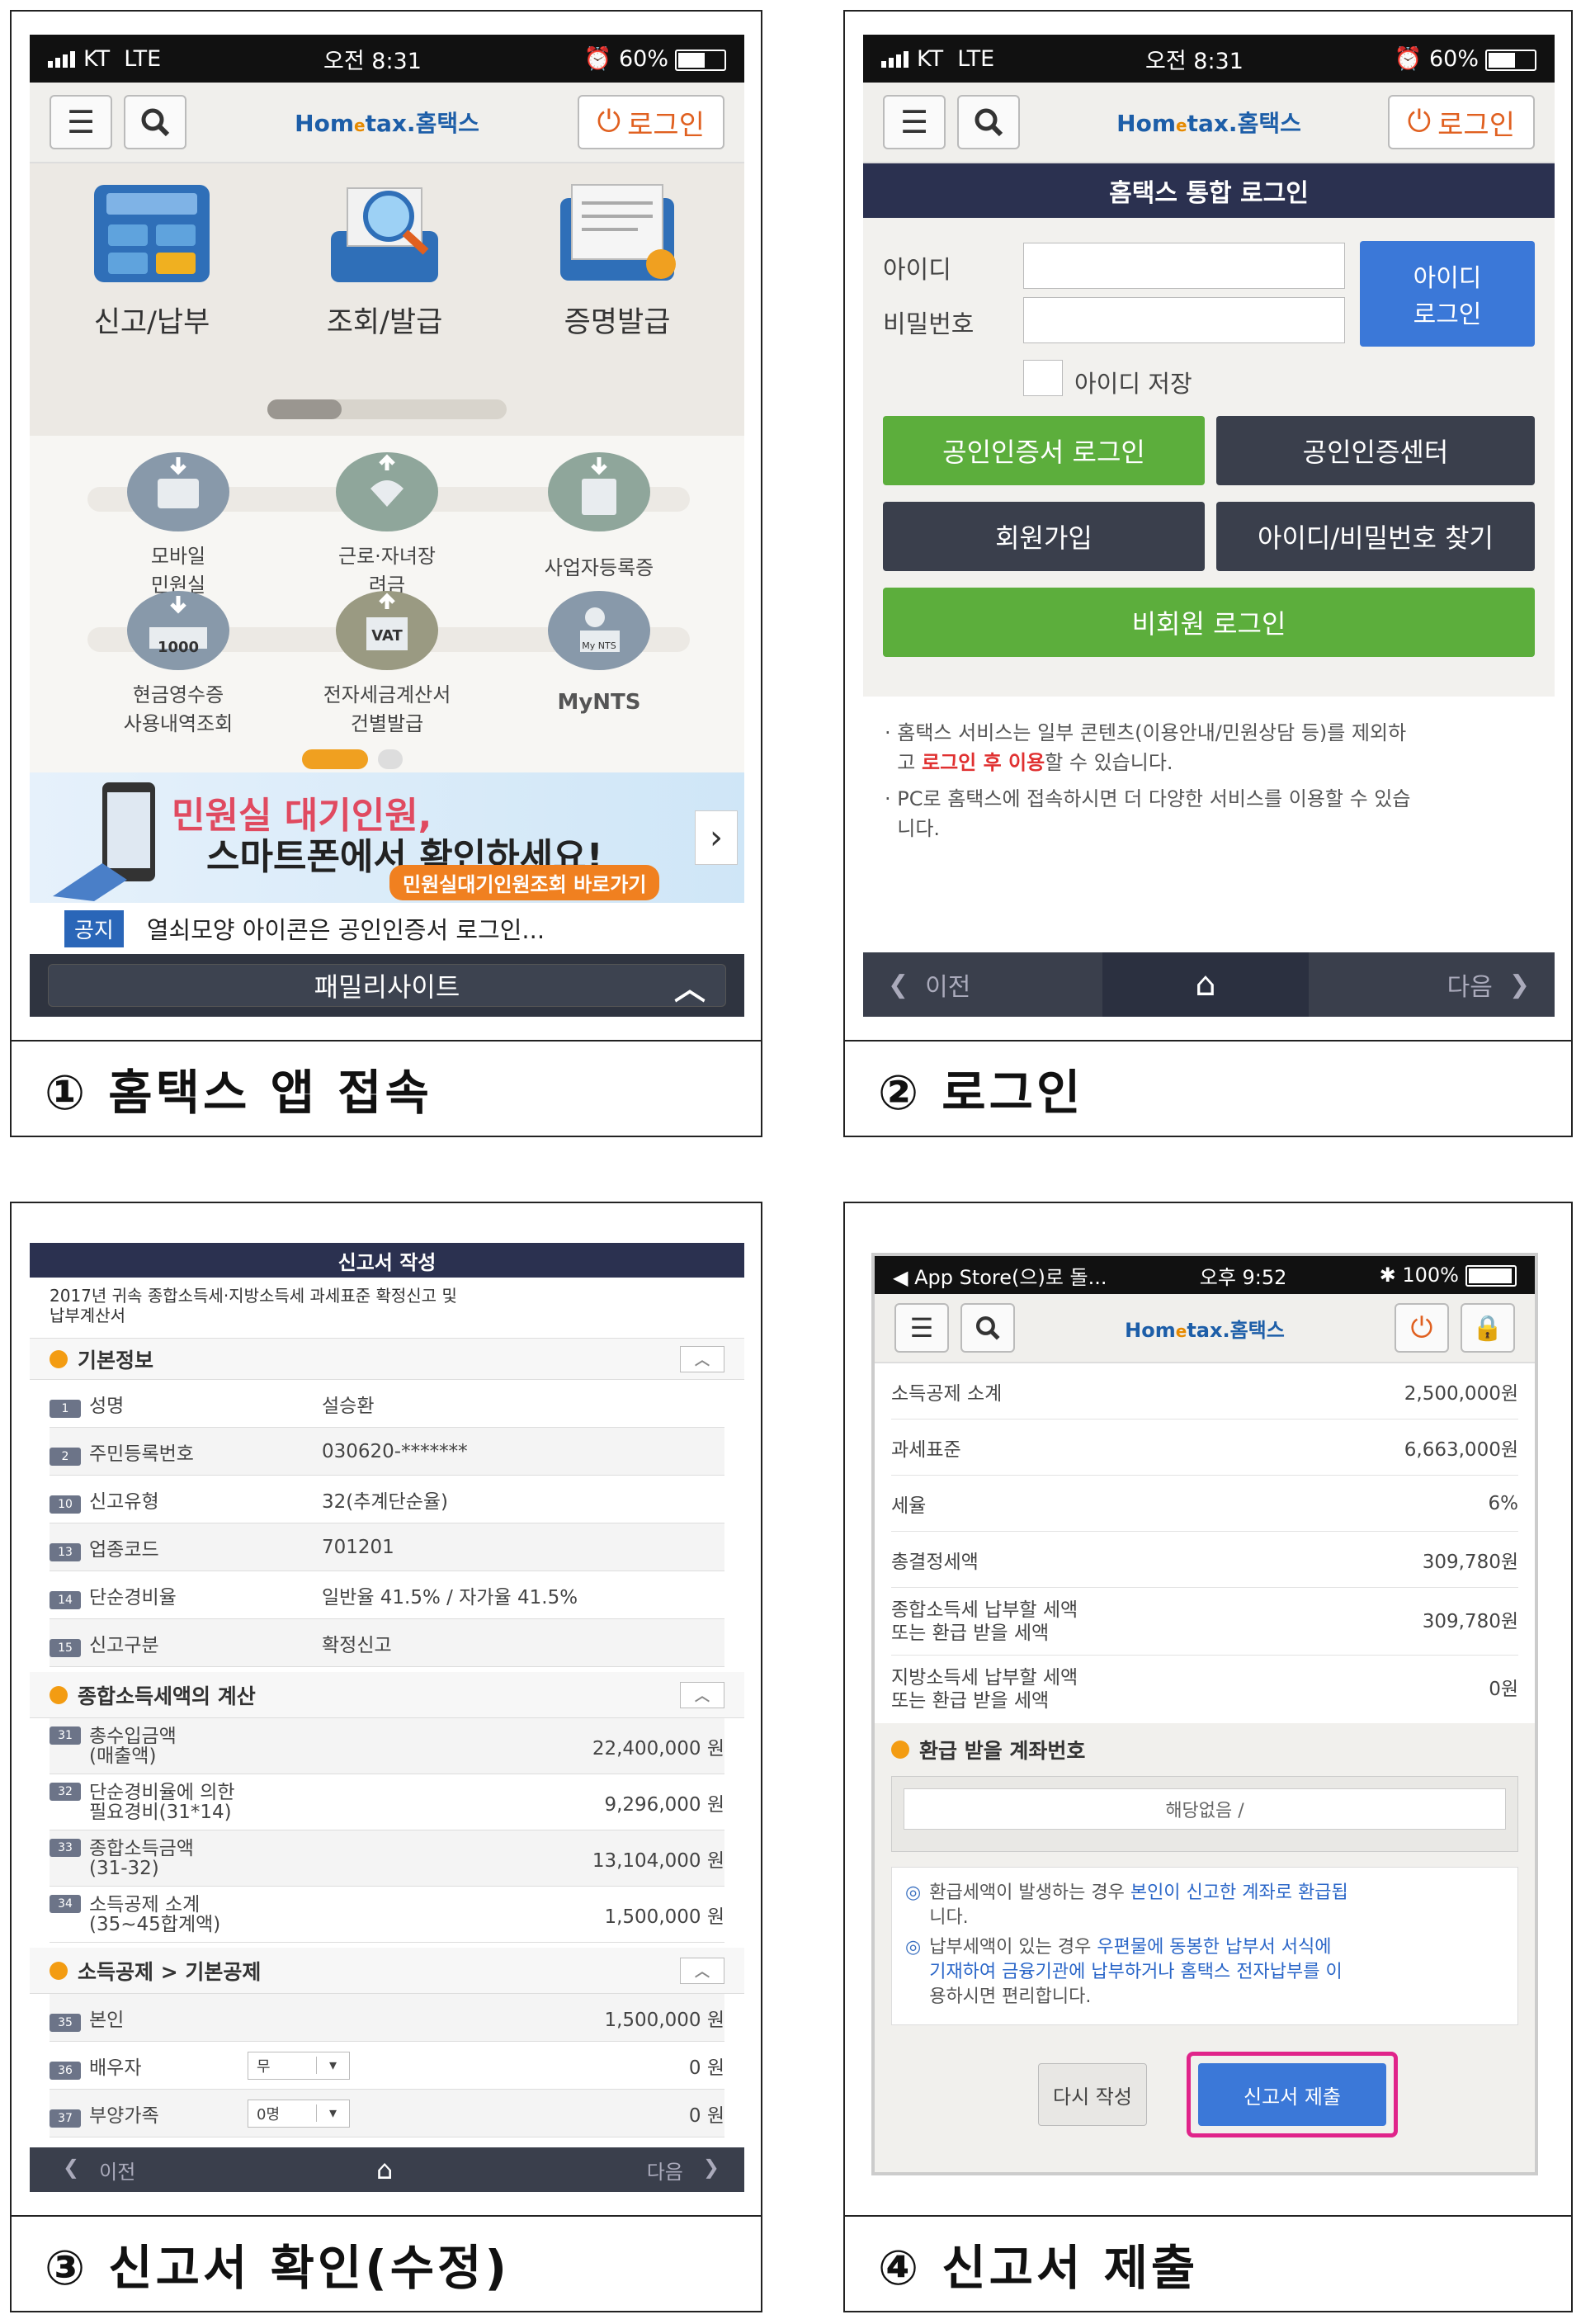 Image resolution: width=1581 pixels, height=2324 pixels. What do you see at coordinates (386, 2263) in the screenshot?
I see `caption-step3: ③ 신고서 확인(수정)` at bounding box center [386, 2263].